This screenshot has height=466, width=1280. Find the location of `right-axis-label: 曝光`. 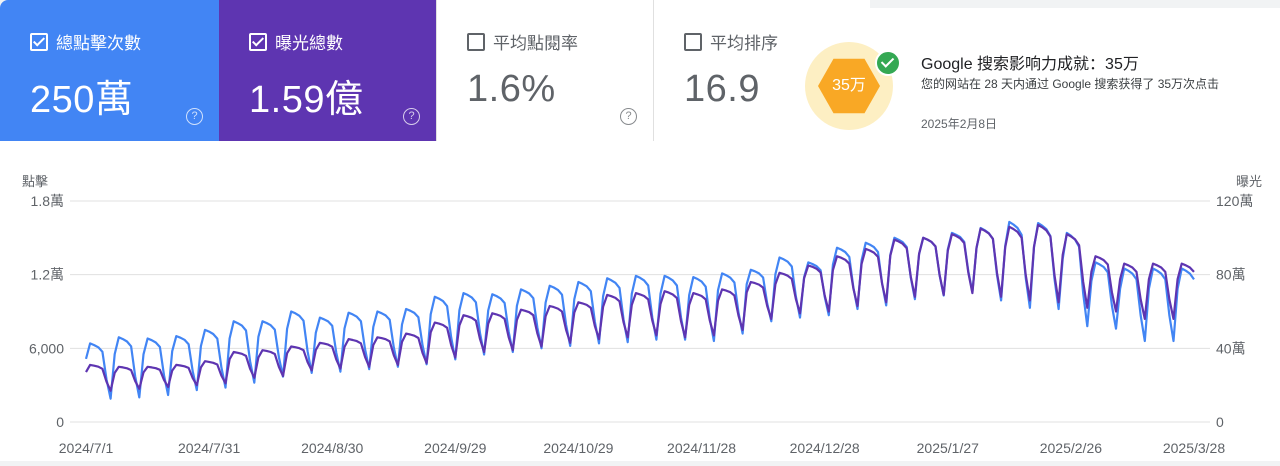

right-axis-label: 曝光 is located at coordinates (1249, 181).